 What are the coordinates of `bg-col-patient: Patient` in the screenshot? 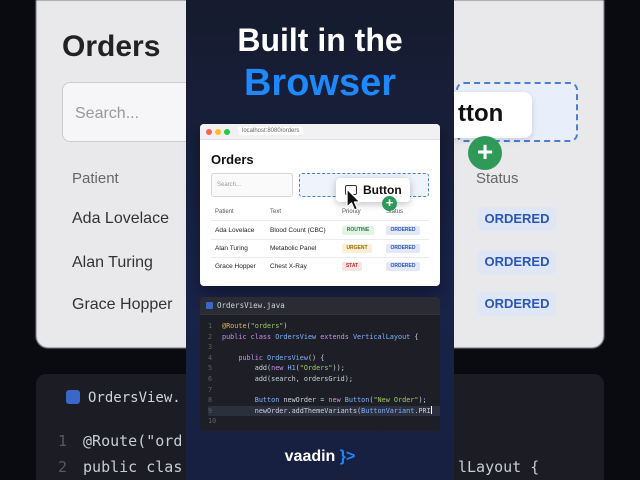 It's located at (95, 178).